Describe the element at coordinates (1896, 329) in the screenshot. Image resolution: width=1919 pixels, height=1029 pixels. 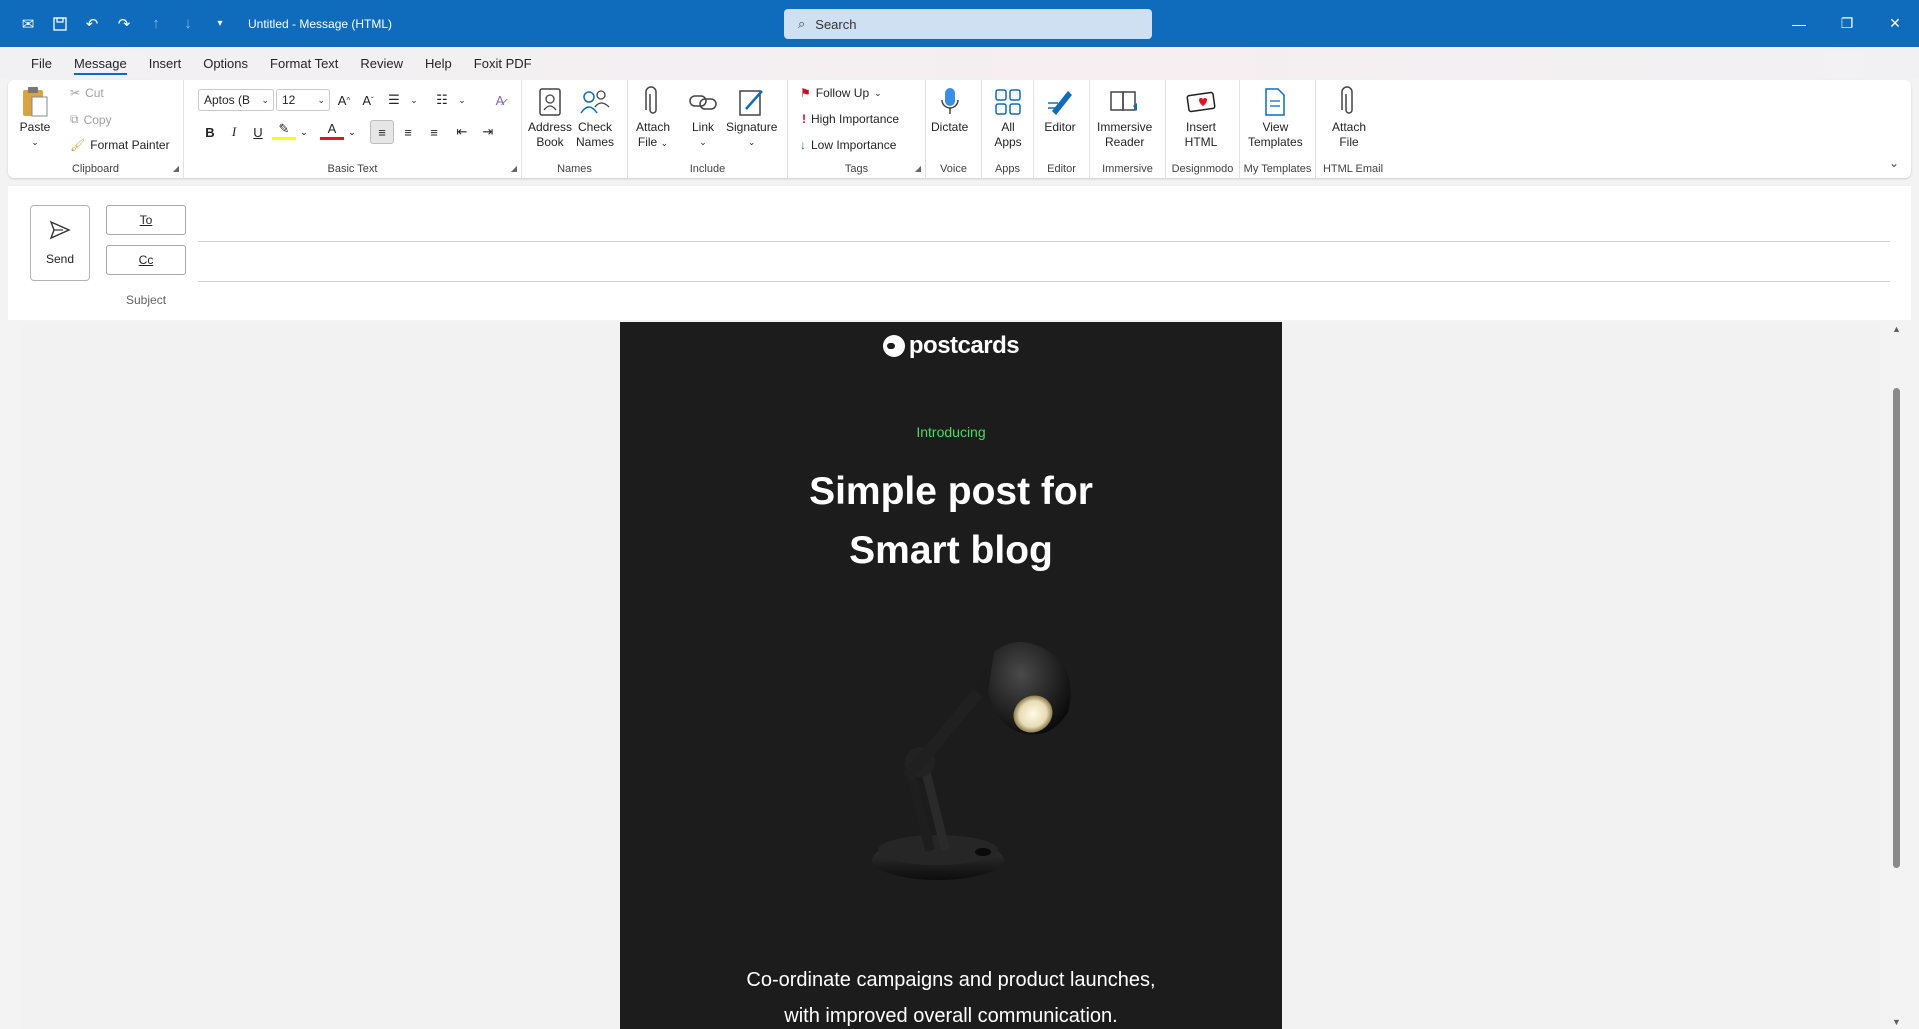
I see `scroll-up-icon: ▲` at that location.